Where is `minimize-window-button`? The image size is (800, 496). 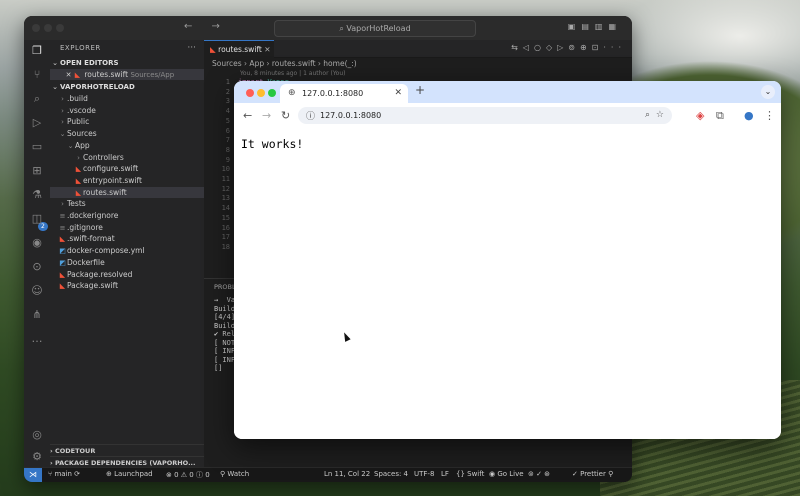 minimize-window-button is located at coordinates (48, 28).